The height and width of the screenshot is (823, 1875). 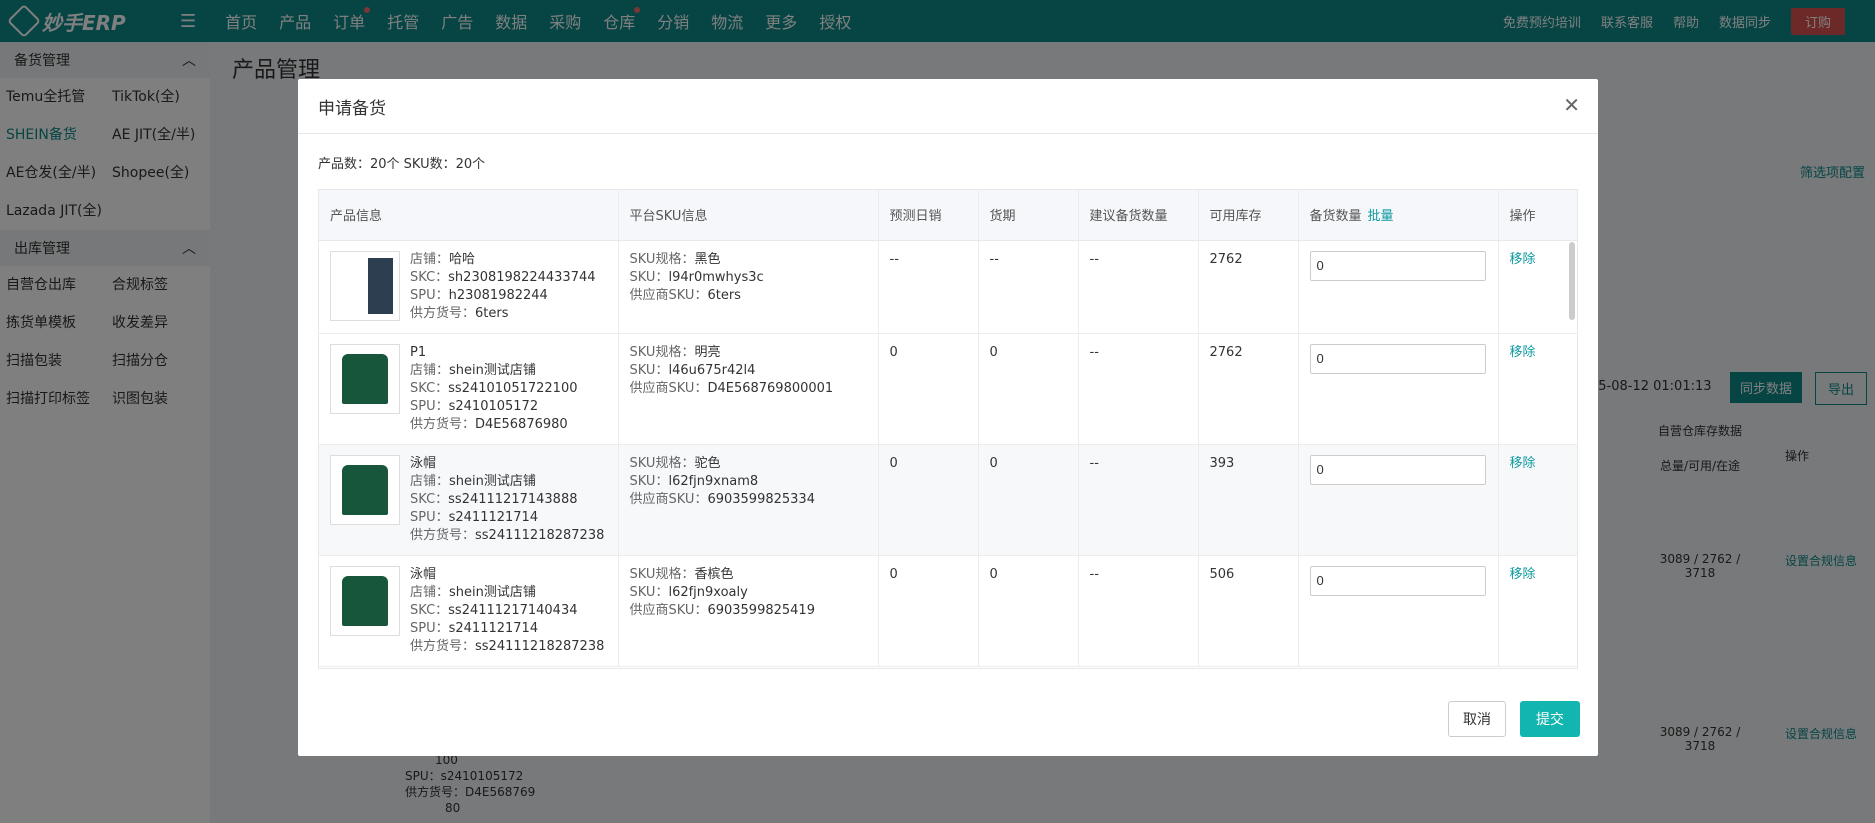 What do you see at coordinates (1248, 611) in the screenshot?
I see `value-cell: 506` at bounding box center [1248, 611].